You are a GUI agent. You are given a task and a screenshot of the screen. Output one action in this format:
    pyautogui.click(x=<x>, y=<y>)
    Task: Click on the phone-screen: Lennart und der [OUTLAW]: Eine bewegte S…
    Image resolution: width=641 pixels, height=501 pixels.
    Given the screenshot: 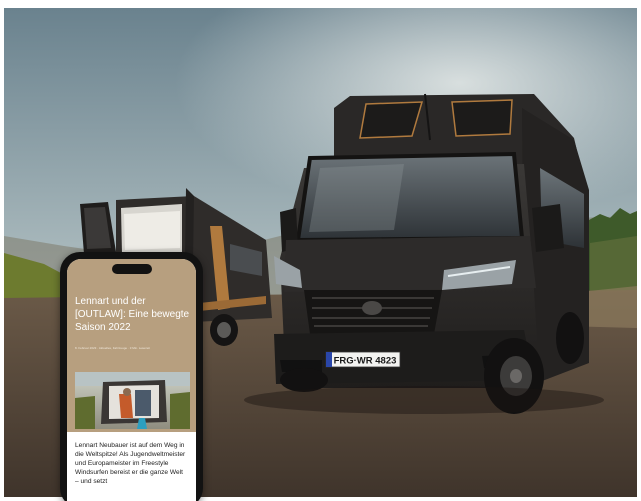 What is the action you would take?
    pyautogui.click(x=131, y=380)
    